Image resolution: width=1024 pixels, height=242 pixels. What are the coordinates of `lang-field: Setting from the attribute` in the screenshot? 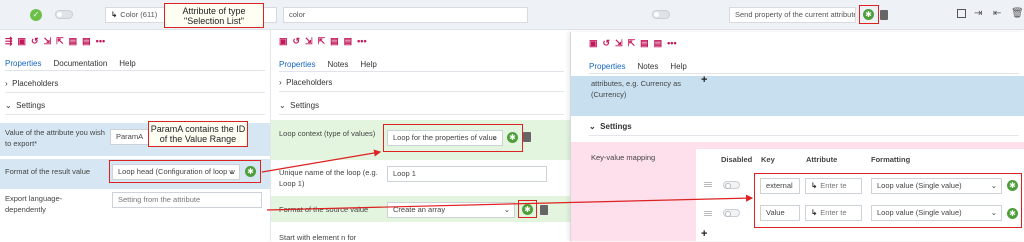 It's located at (187, 200).